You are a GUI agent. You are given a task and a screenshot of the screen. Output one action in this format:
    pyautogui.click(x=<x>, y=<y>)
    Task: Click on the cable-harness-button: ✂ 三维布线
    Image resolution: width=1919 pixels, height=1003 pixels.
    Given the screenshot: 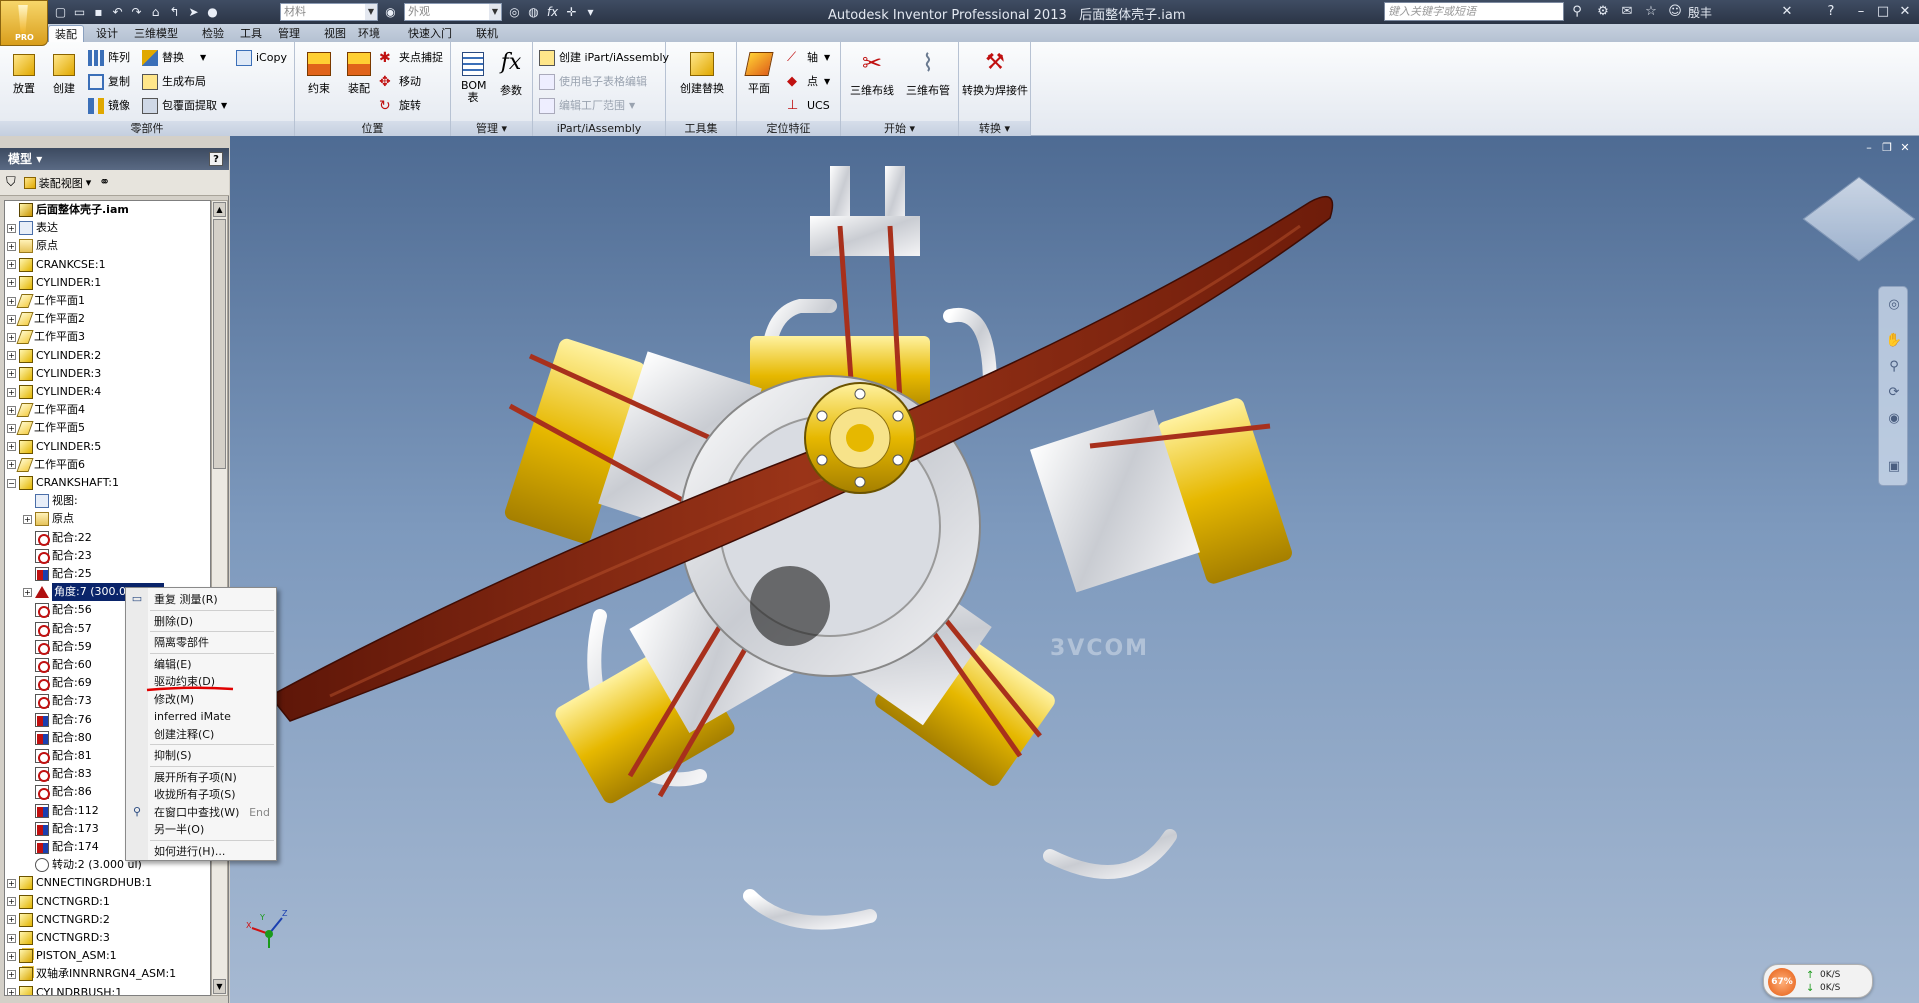 What is the action you would take?
    pyautogui.click(x=872, y=80)
    